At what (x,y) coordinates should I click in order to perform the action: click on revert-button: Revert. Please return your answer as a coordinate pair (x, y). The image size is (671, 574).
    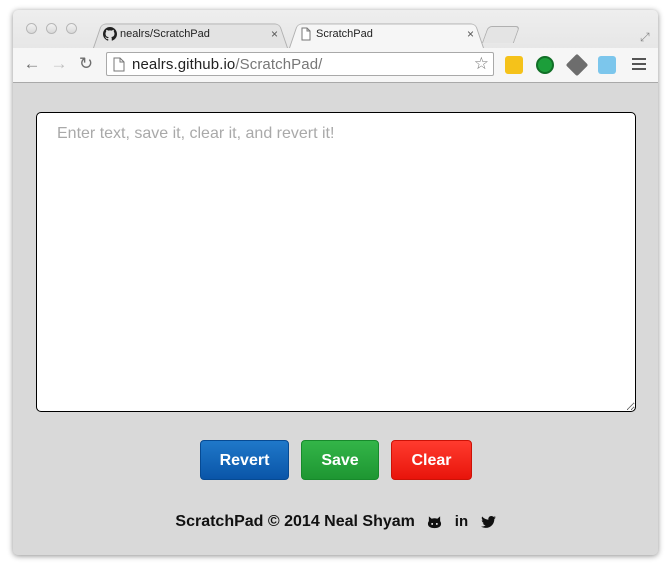
    Looking at the image, I should click on (244, 460).